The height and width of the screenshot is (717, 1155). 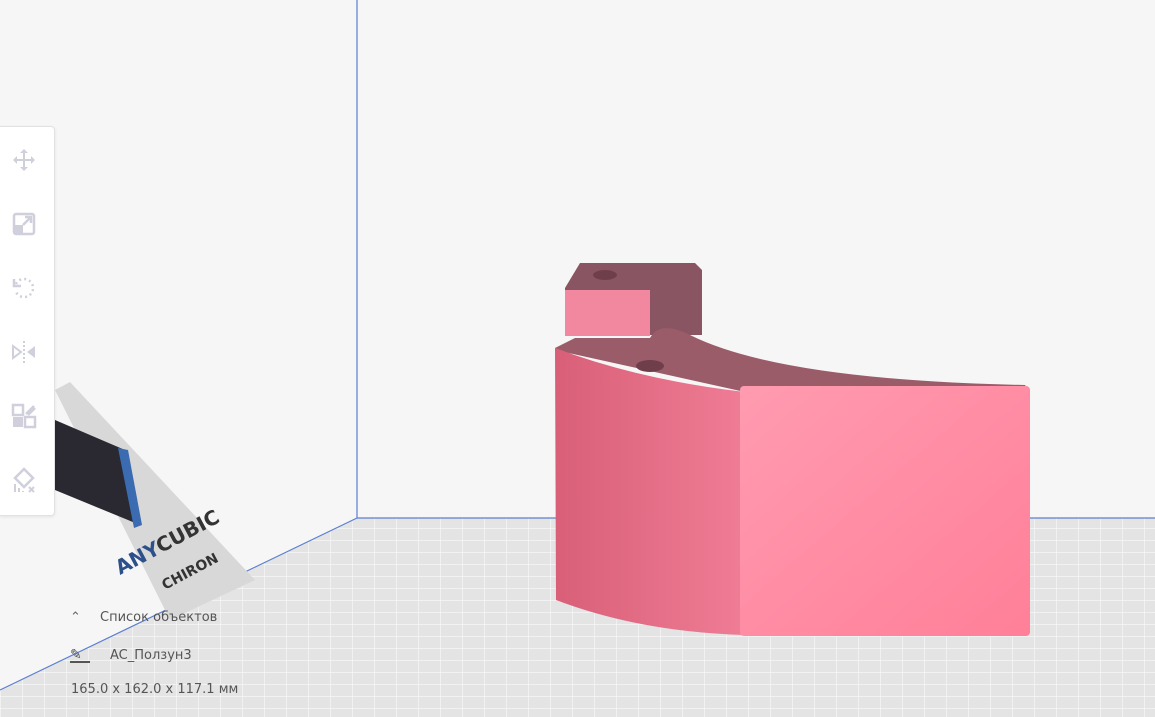 I want to click on edit-pencil-icon: ✎, so click(x=80, y=655).